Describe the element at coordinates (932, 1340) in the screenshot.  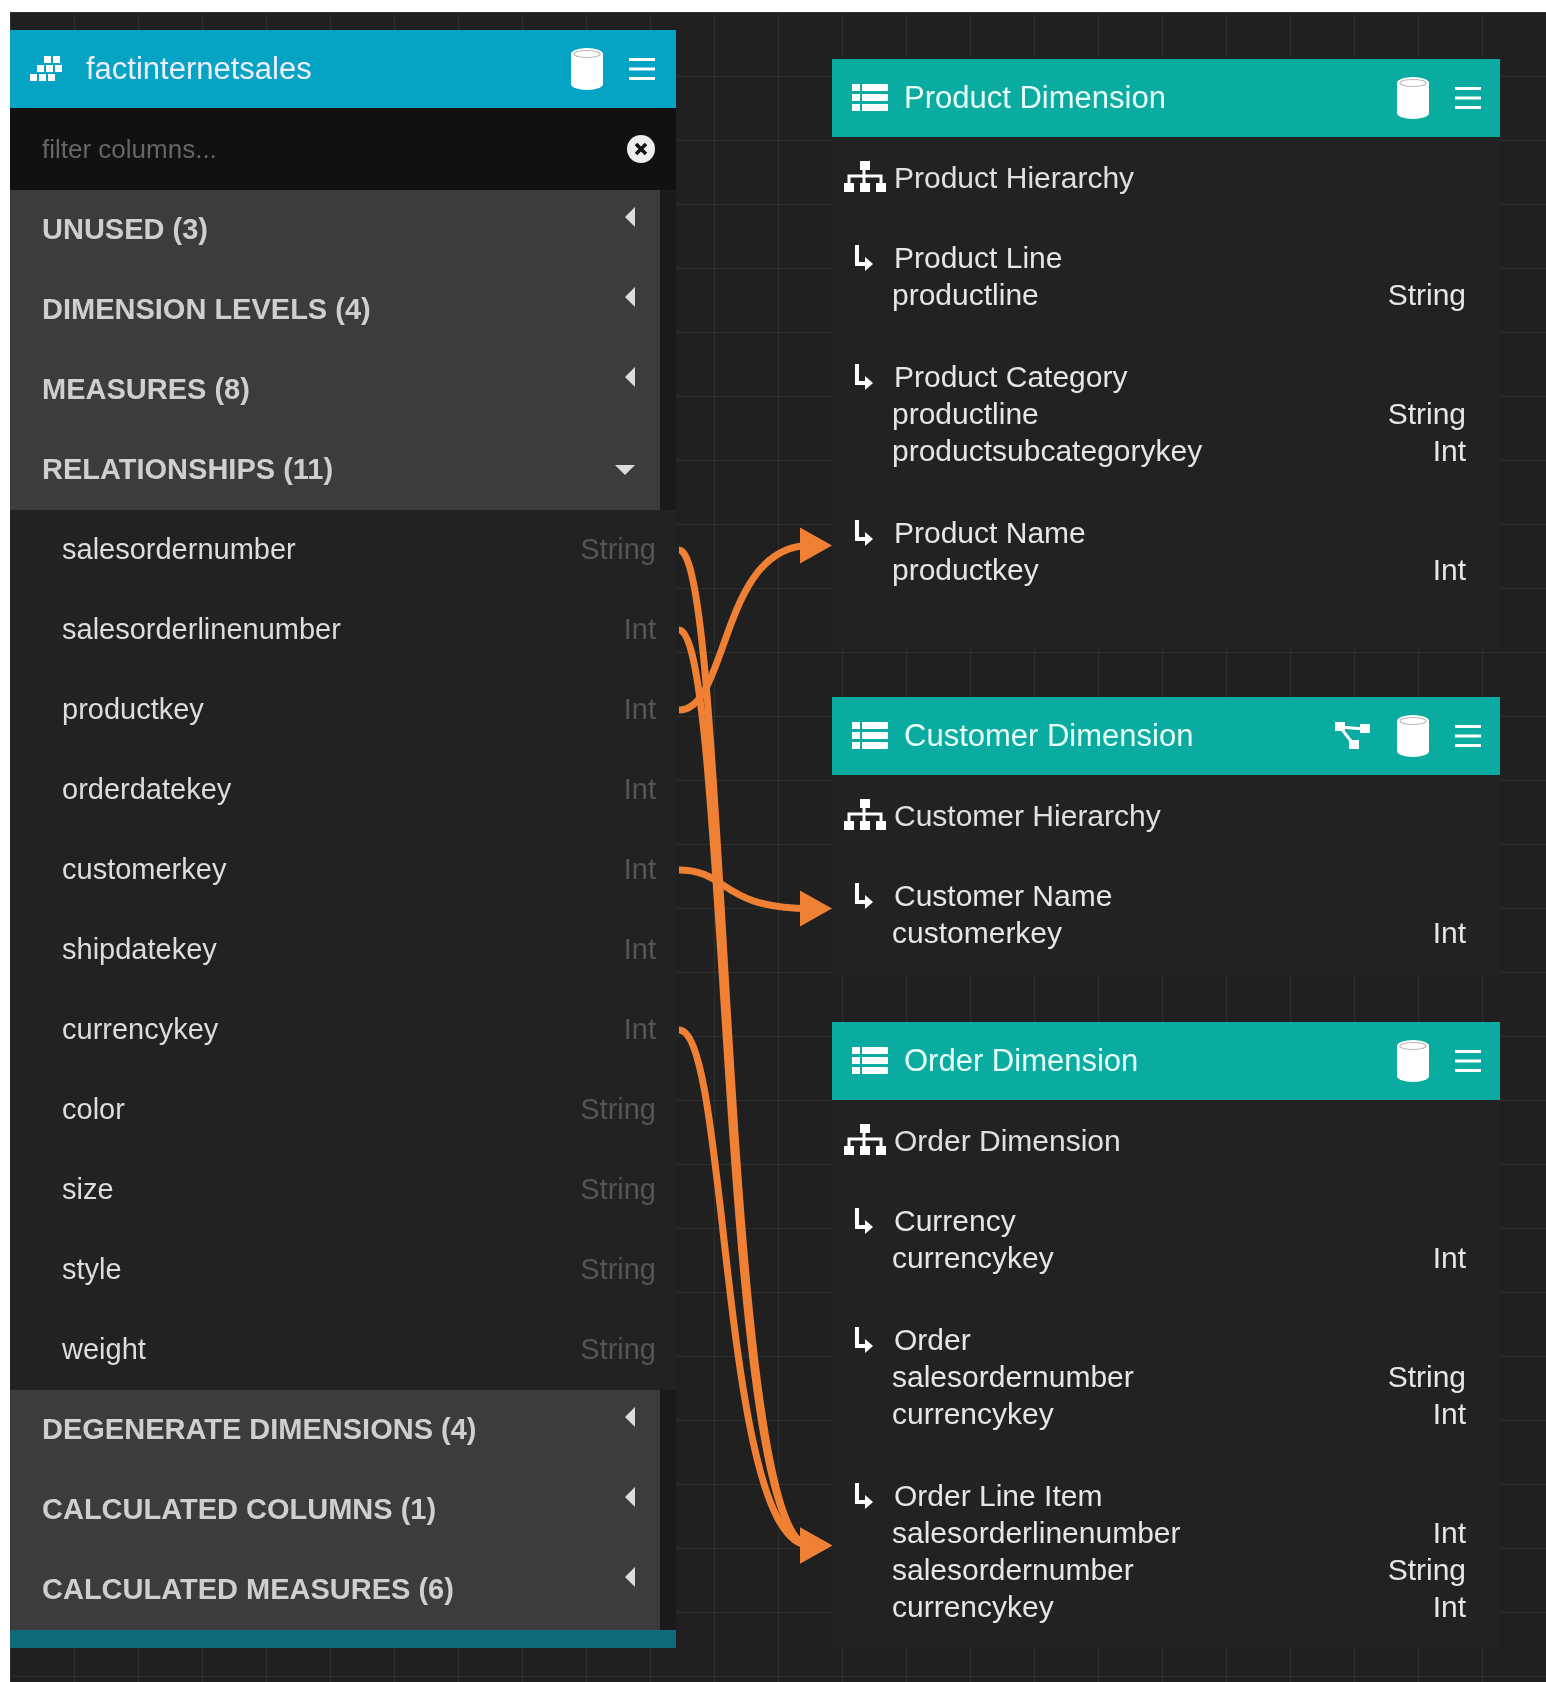
I see `level-name: Order` at that location.